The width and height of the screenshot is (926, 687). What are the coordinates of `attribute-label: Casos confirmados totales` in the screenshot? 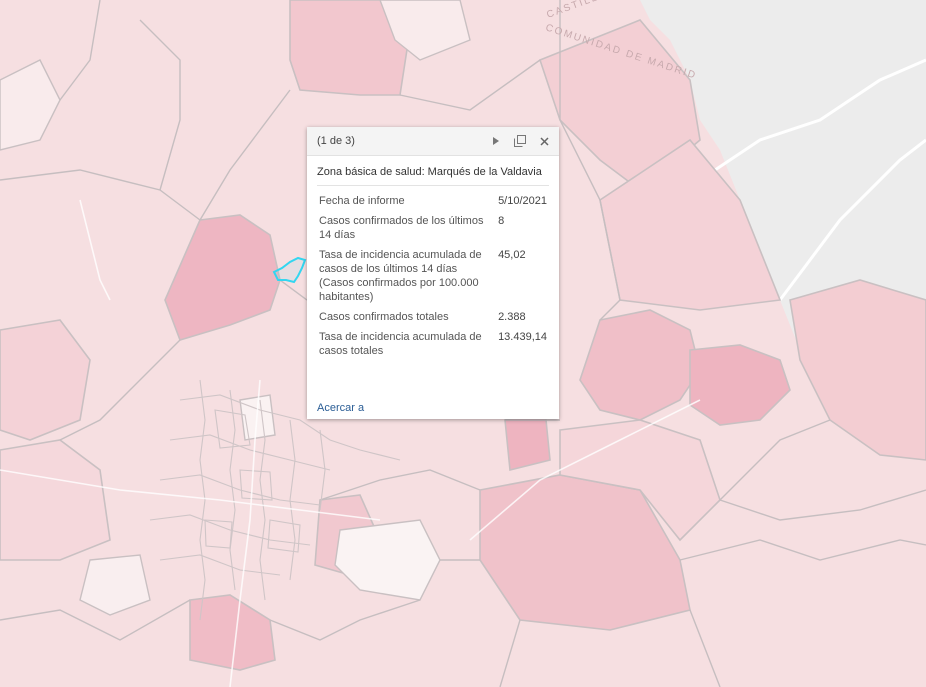 It's located at (384, 317).